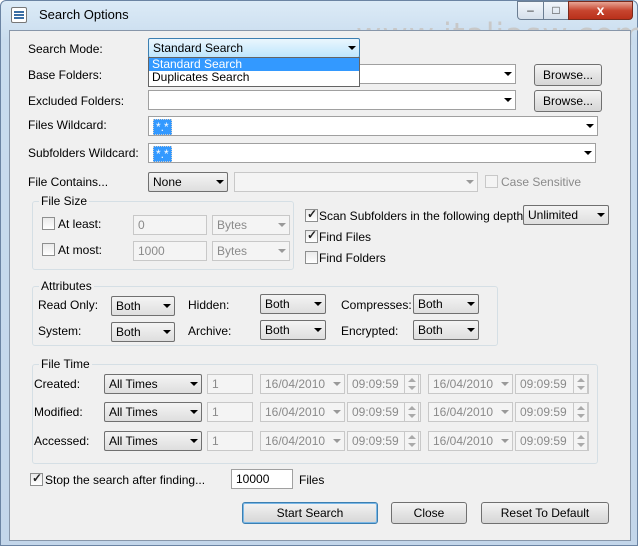 This screenshot has height=546, width=638. Describe the element at coordinates (545, 513) in the screenshot. I see `reset-to-default-button: Reset To Default` at that location.